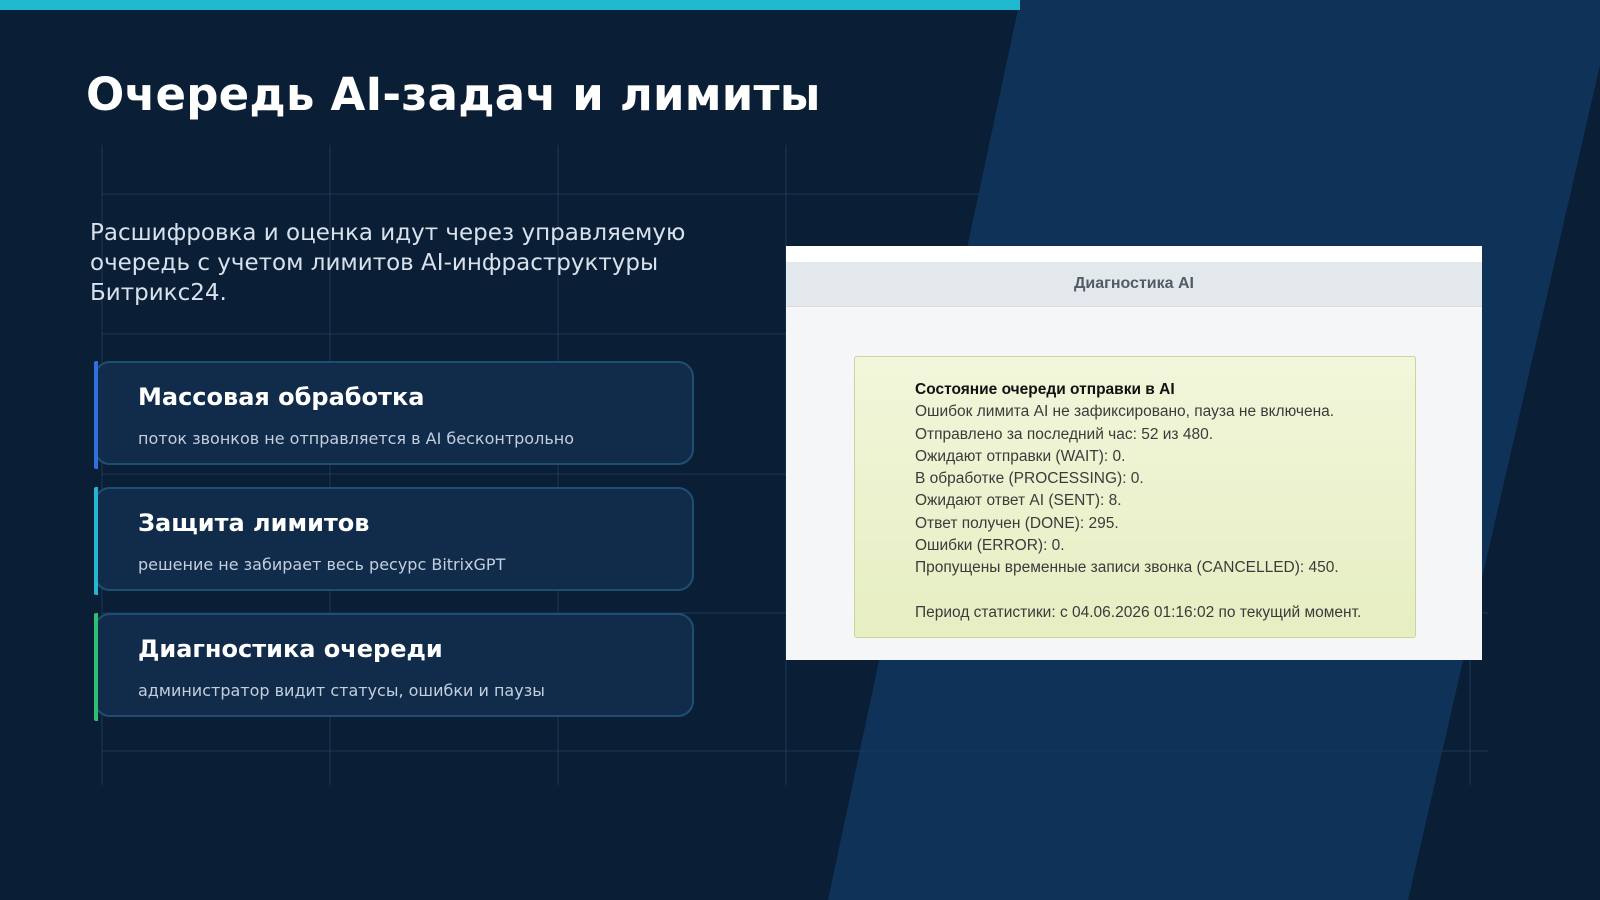 This screenshot has width=1600, height=900. Describe the element at coordinates (1029, 479) in the screenshot. I see `status-line-processing: В обработке (PROCESSING): 0.` at that location.